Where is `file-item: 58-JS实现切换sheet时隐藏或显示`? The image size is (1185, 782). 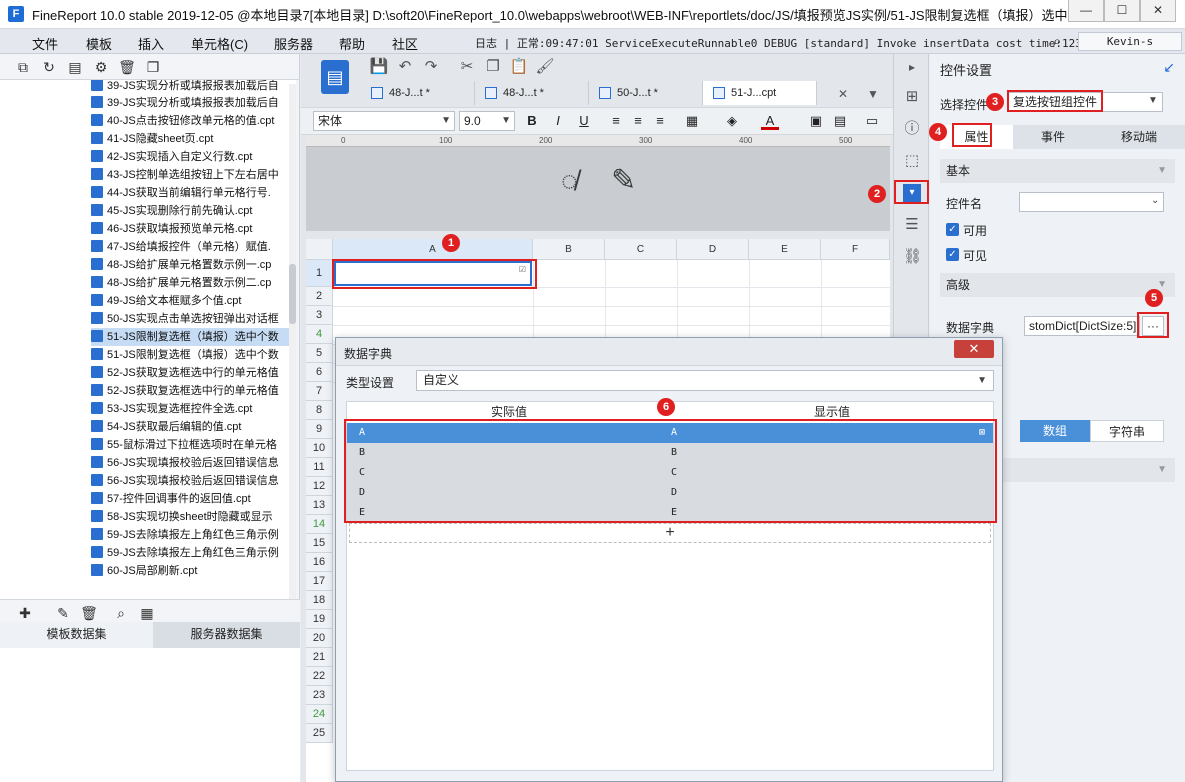 file-item: 58-JS实现切换sheet时隐藏或显示 is located at coordinates (191, 517).